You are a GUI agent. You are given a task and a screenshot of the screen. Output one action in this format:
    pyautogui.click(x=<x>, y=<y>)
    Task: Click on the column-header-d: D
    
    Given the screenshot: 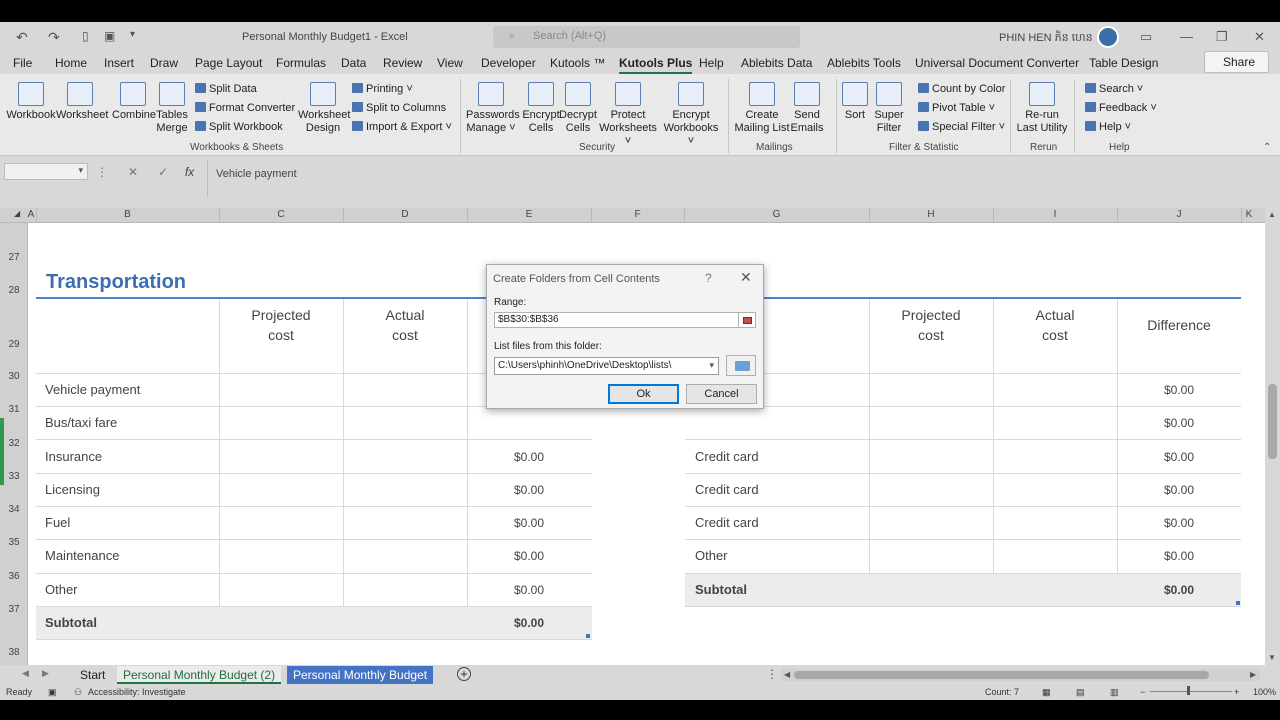 What is the action you would take?
    pyautogui.click(x=405, y=214)
    